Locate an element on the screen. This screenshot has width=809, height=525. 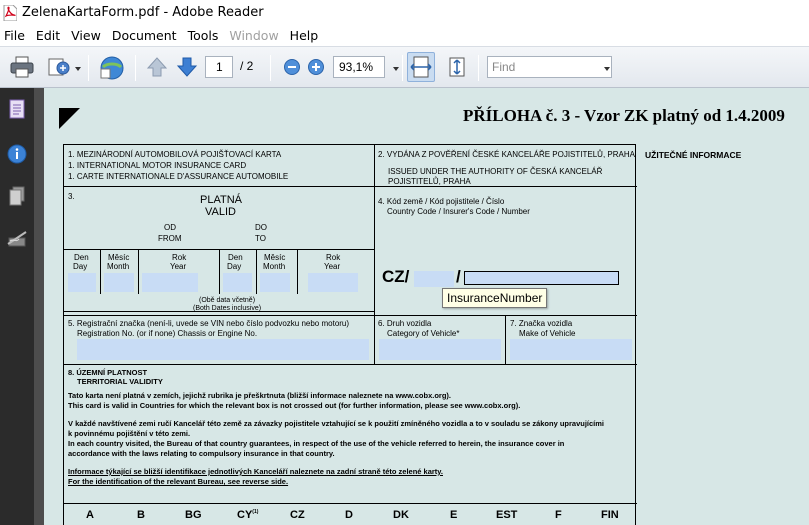
cy-footnote: (1) is located at coordinates (255, 512).